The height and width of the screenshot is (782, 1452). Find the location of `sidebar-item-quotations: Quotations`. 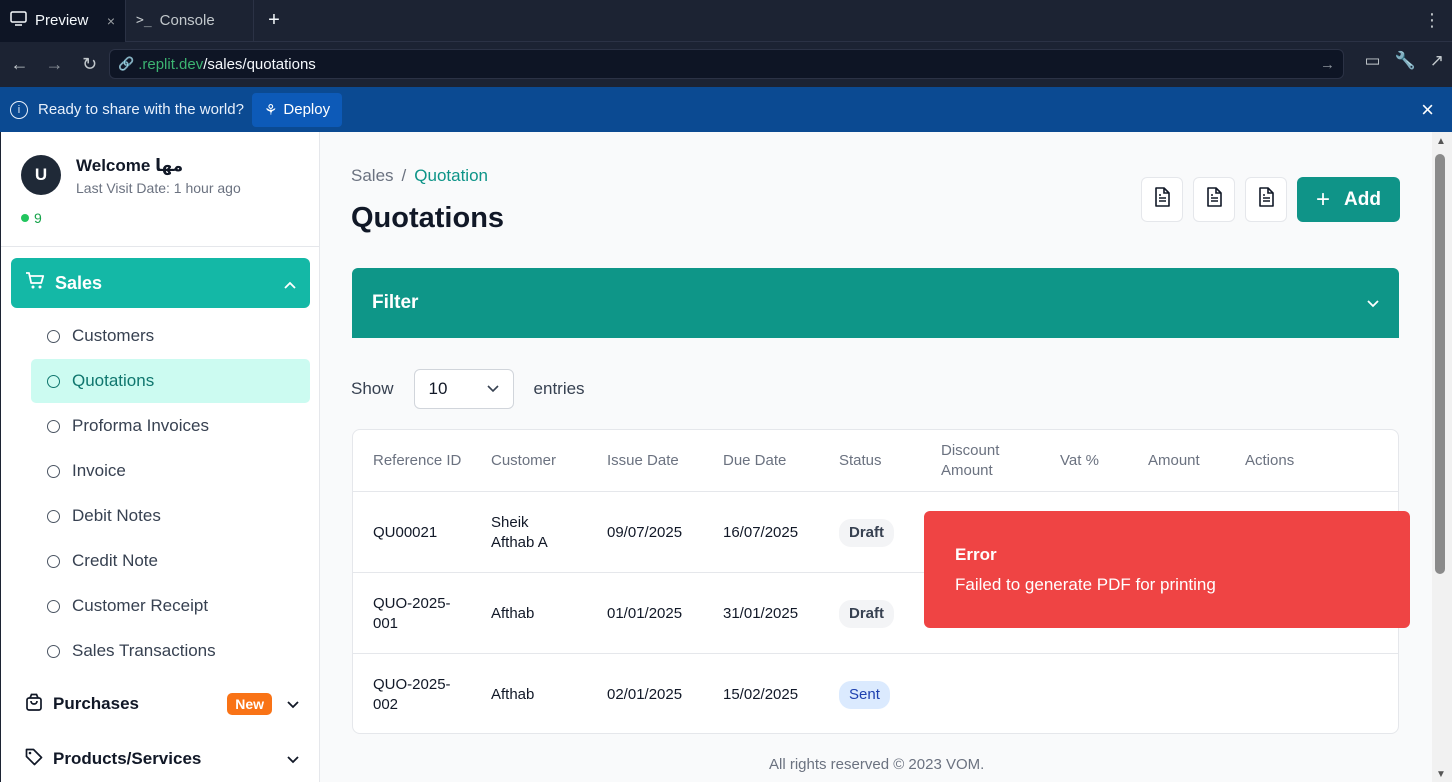

sidebar-item-quotations: Quotations is located at coordinates (170, 381).